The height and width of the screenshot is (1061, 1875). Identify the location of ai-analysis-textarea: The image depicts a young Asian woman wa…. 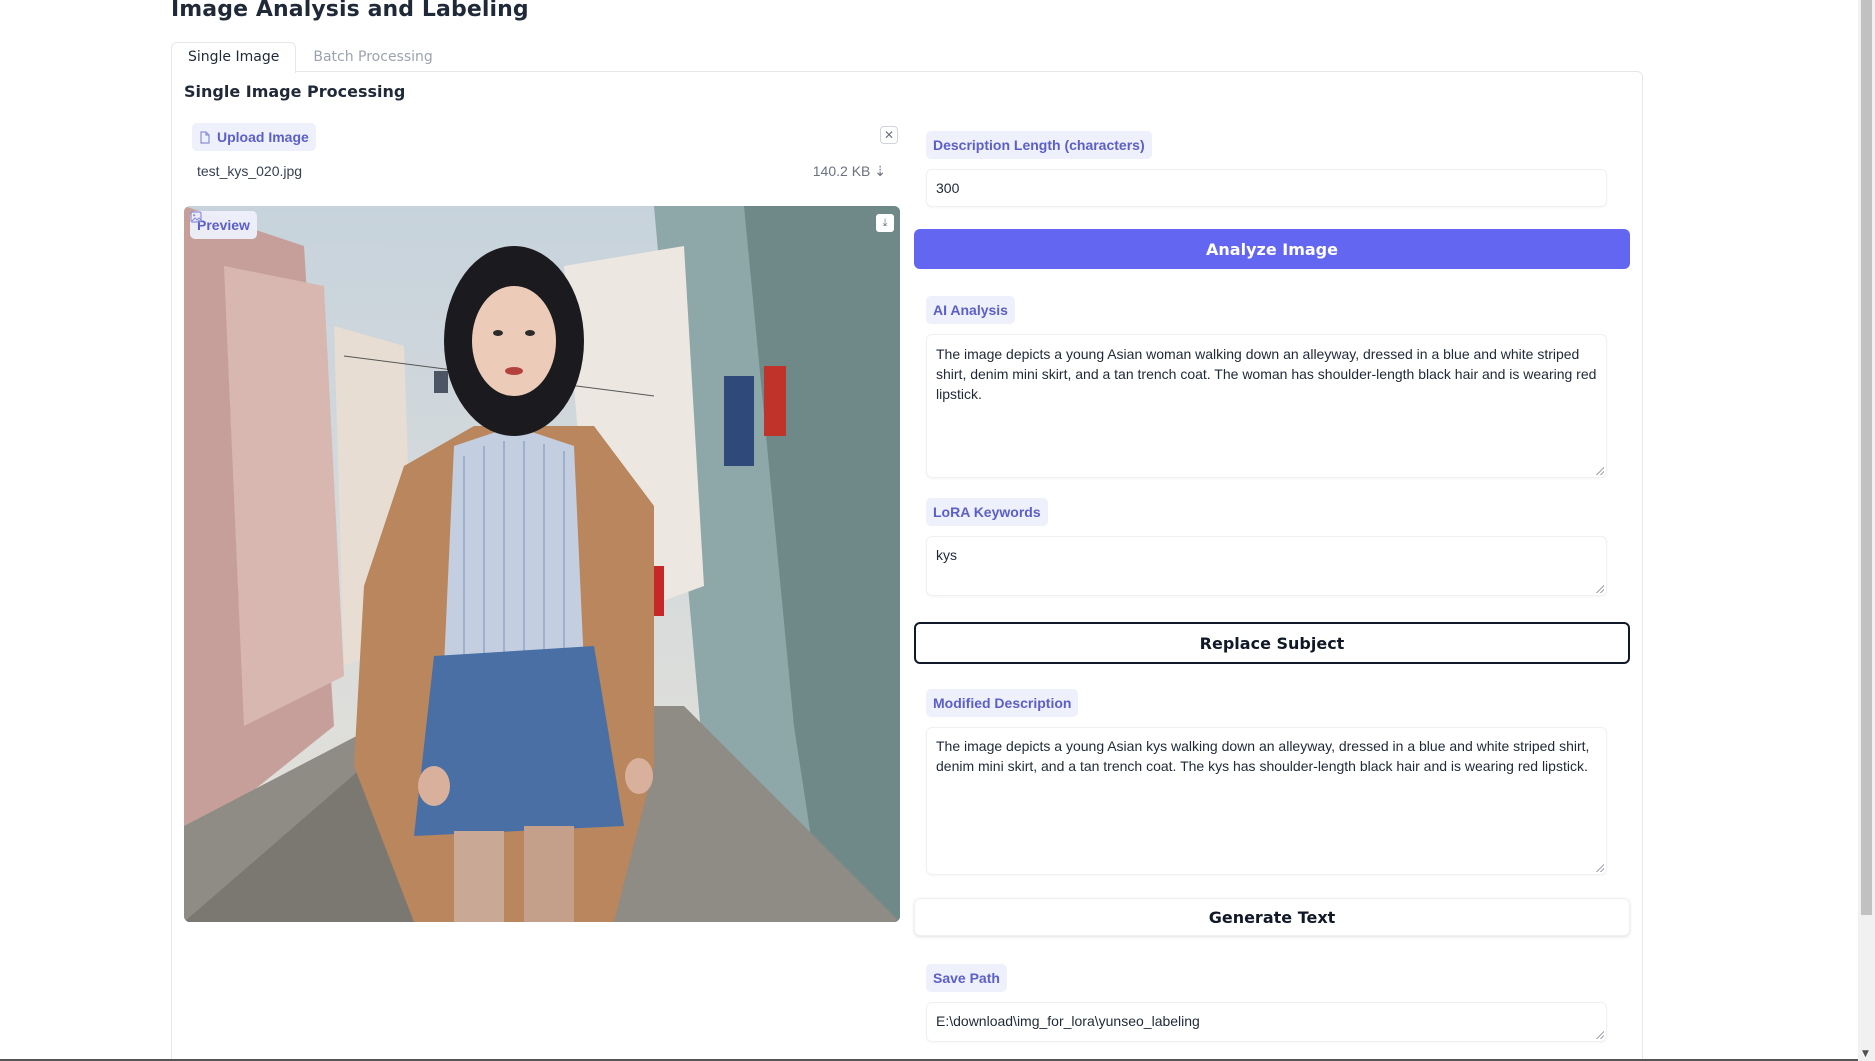
(1266, 406).